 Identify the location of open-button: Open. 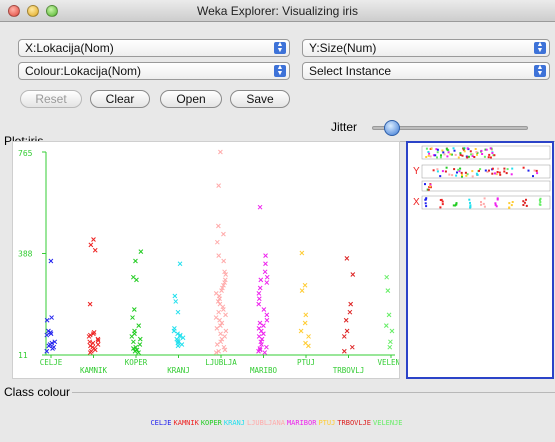
(191, 99).